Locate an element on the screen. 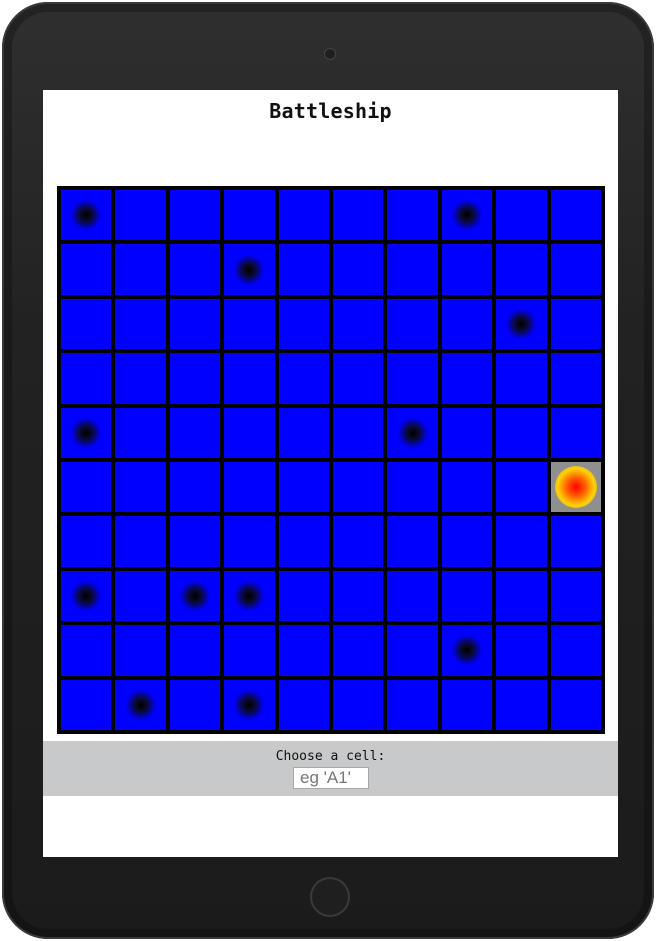 This screenshot has width=656, height=941. cell-input is located at coordinates (331, 778).